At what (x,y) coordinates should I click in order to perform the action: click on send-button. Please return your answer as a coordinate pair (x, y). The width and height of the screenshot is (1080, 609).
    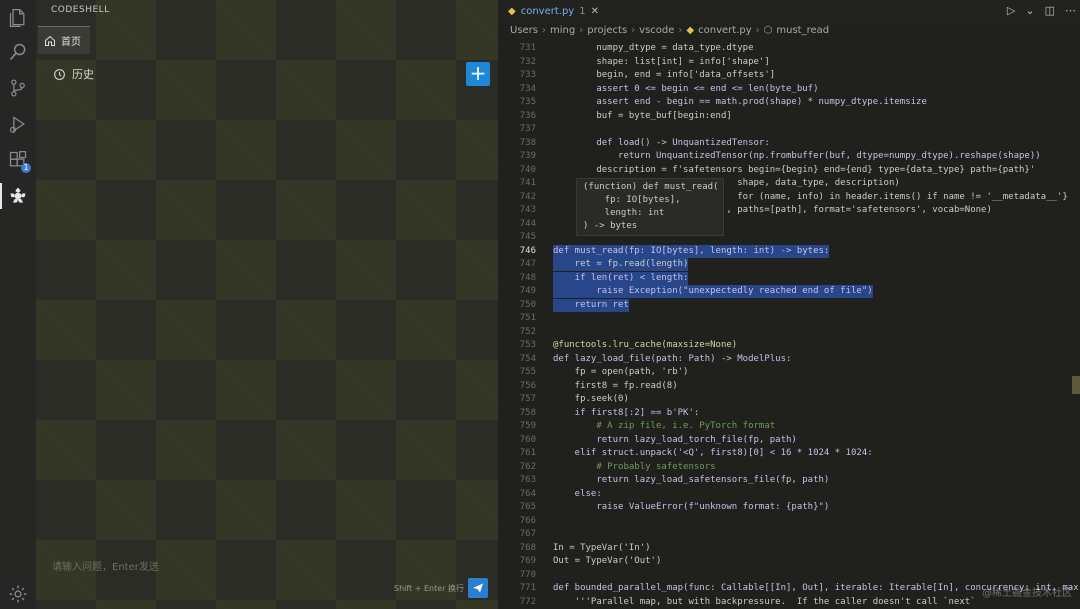
    Looking at the image, I should click on (478, 588).